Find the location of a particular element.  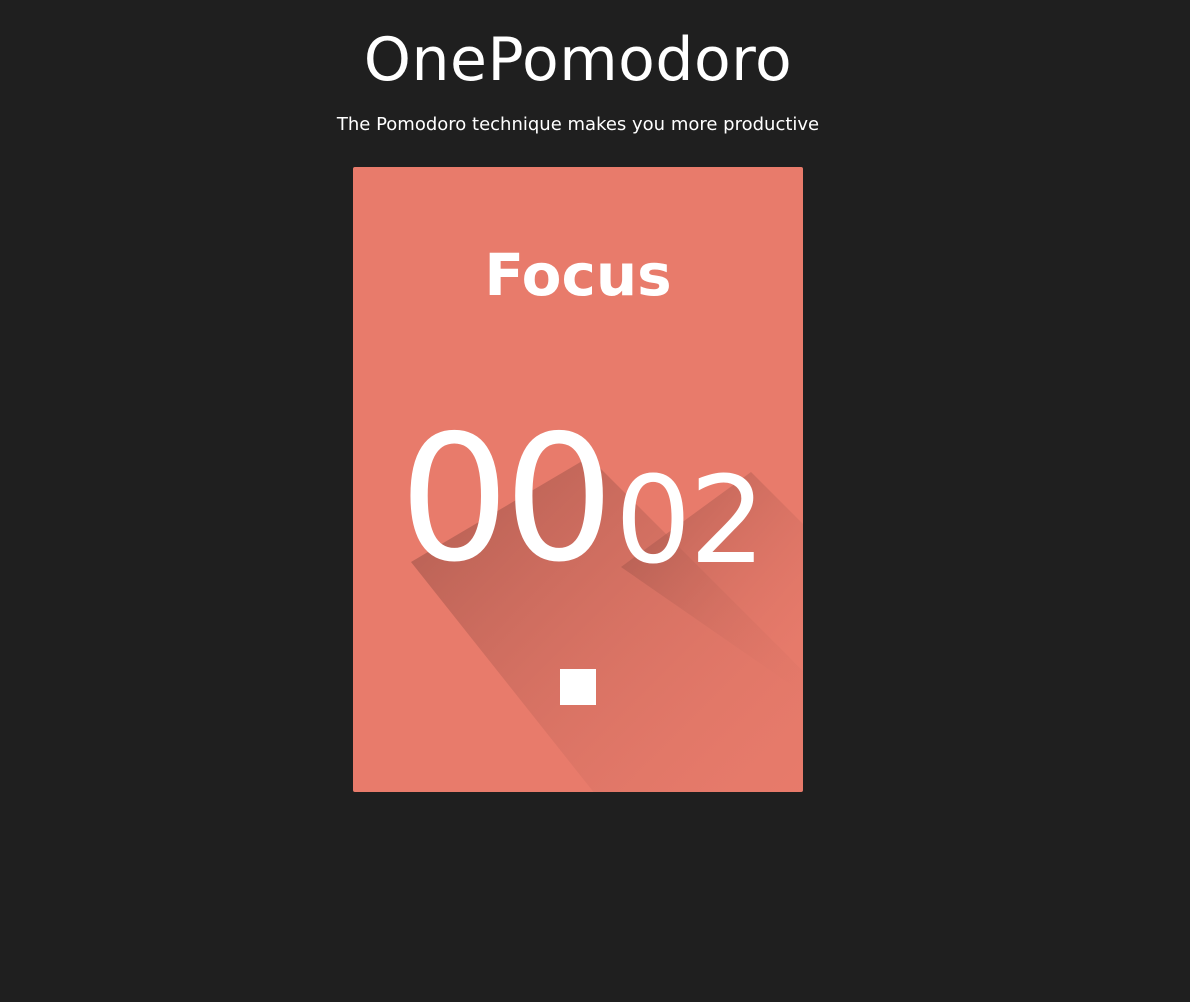

stop-button is located at coordinates (578, 687).